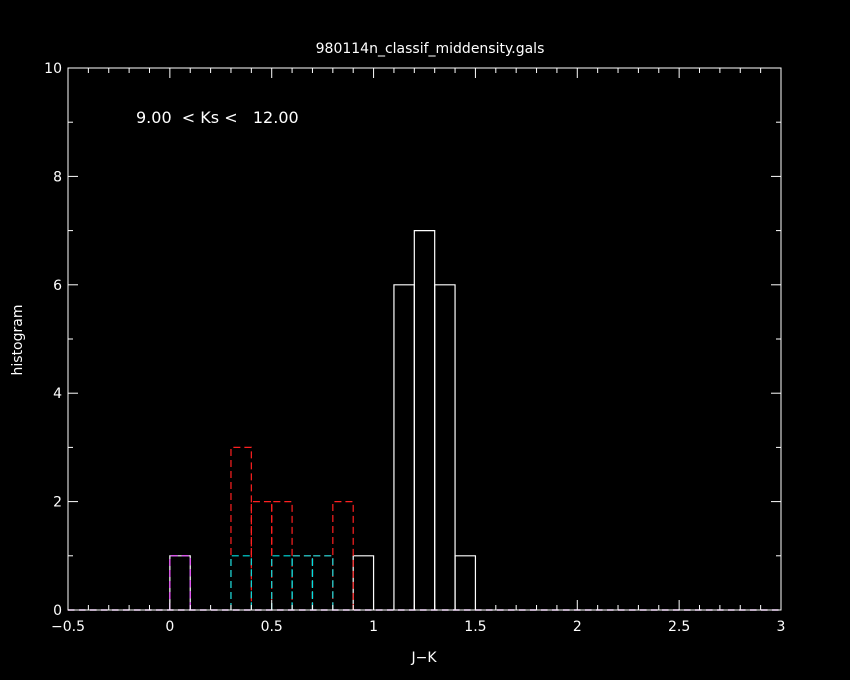 This screenshot has height=680, width=850. Describe the element at coordinates (57, 611) in the screenshot. I see `y-tick-label: 0` at that location.